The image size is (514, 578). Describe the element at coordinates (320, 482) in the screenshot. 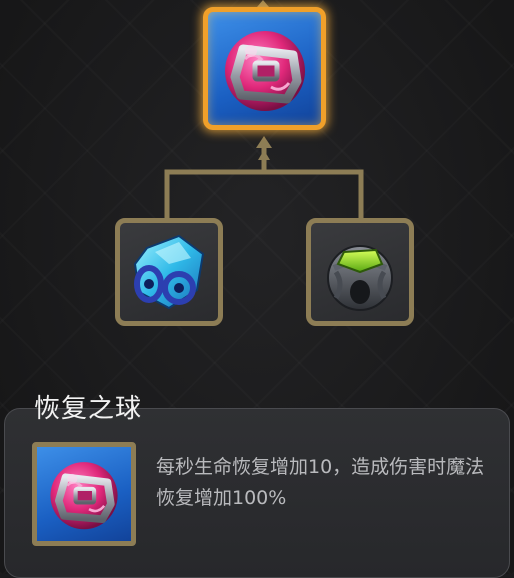

I see `item-description: 每秒生命恢复增加10，造成伤害时魔法恢复增加100%` at that location.